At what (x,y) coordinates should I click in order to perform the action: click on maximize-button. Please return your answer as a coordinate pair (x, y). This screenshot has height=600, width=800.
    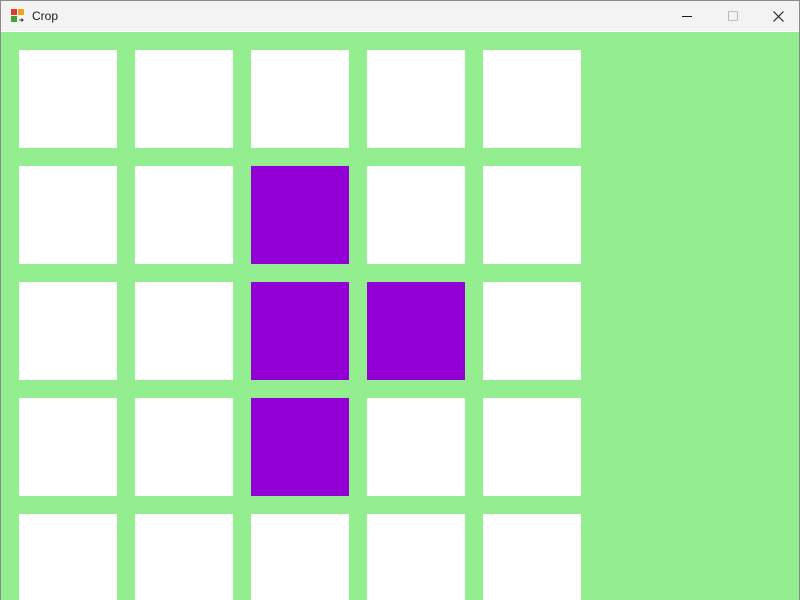
    Looking at the image, I should click on (733, 16).